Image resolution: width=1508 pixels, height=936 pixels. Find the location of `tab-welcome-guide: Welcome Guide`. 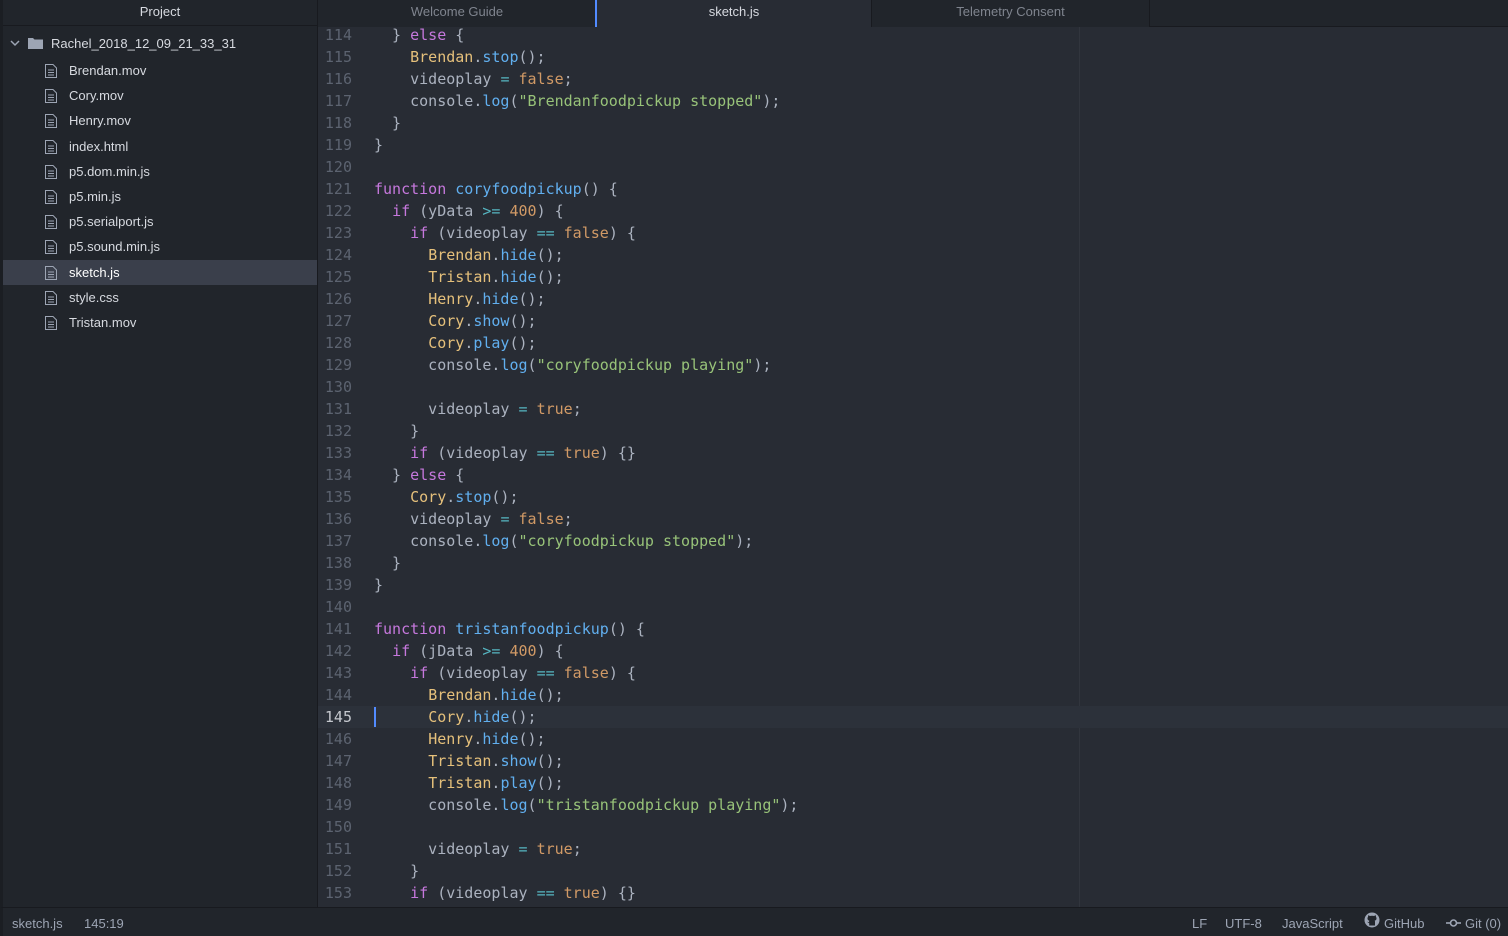

tab-welcome-guide: Welcome Guide is located at coordinates (457, 13).